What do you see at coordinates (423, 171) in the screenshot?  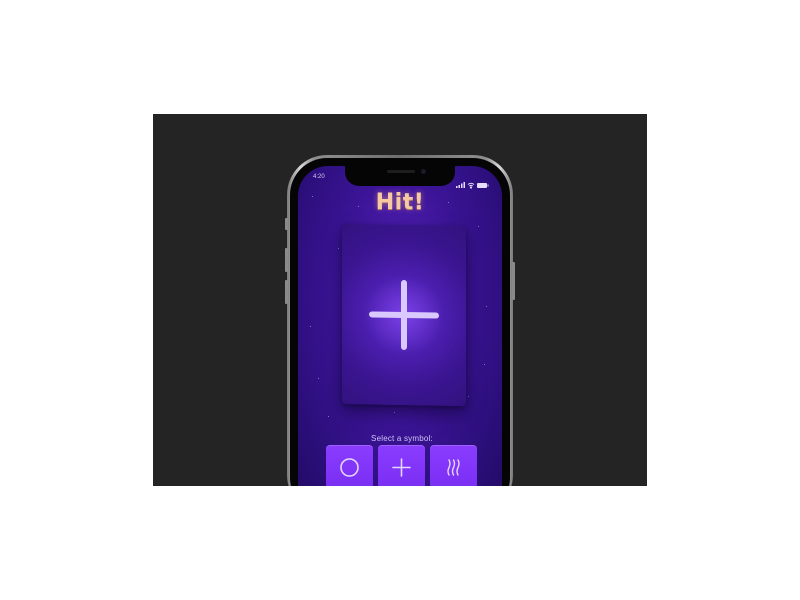 I see `phone-camera` at bounding box center [423, 171].